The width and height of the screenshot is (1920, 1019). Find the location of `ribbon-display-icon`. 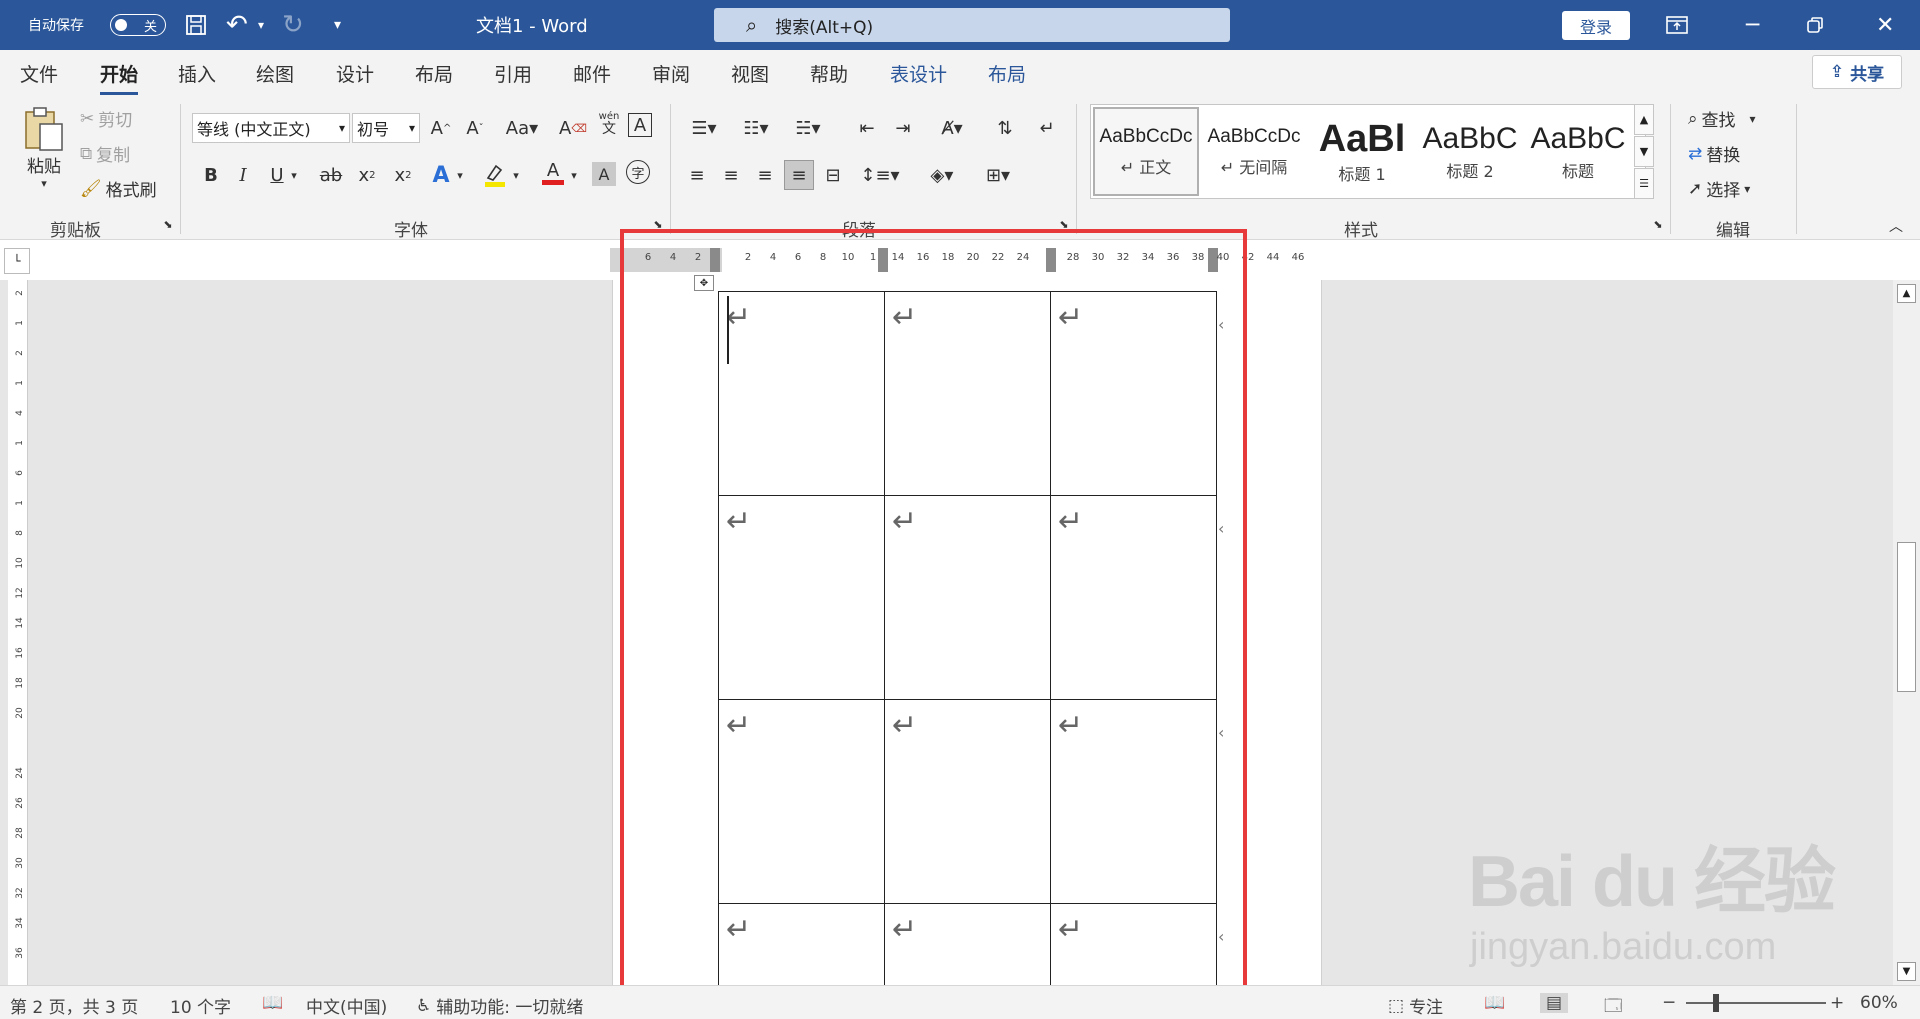

ribbon-display-icon is located at coordinates (1677, 25).